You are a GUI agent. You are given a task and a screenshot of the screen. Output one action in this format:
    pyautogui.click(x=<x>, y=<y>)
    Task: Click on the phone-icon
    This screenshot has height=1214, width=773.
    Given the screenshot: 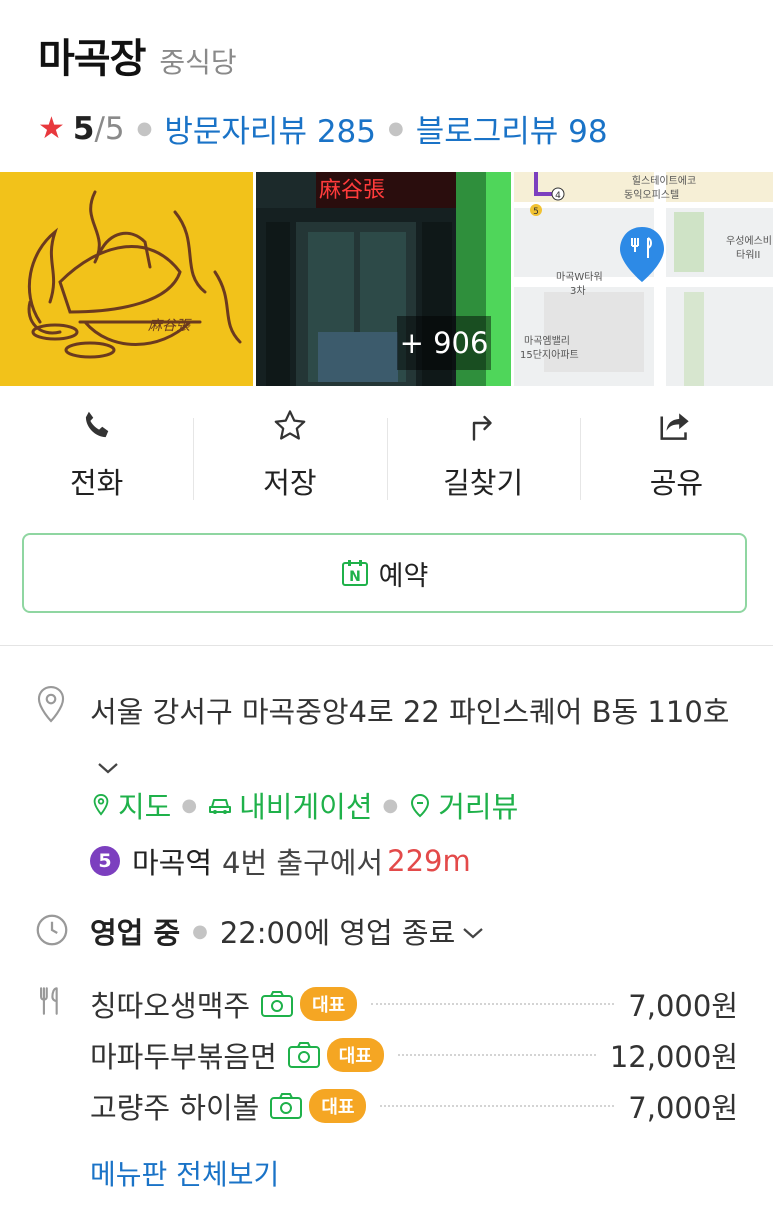 What is the action you would take?
    pyautogui.click(x=97, y=426)
    